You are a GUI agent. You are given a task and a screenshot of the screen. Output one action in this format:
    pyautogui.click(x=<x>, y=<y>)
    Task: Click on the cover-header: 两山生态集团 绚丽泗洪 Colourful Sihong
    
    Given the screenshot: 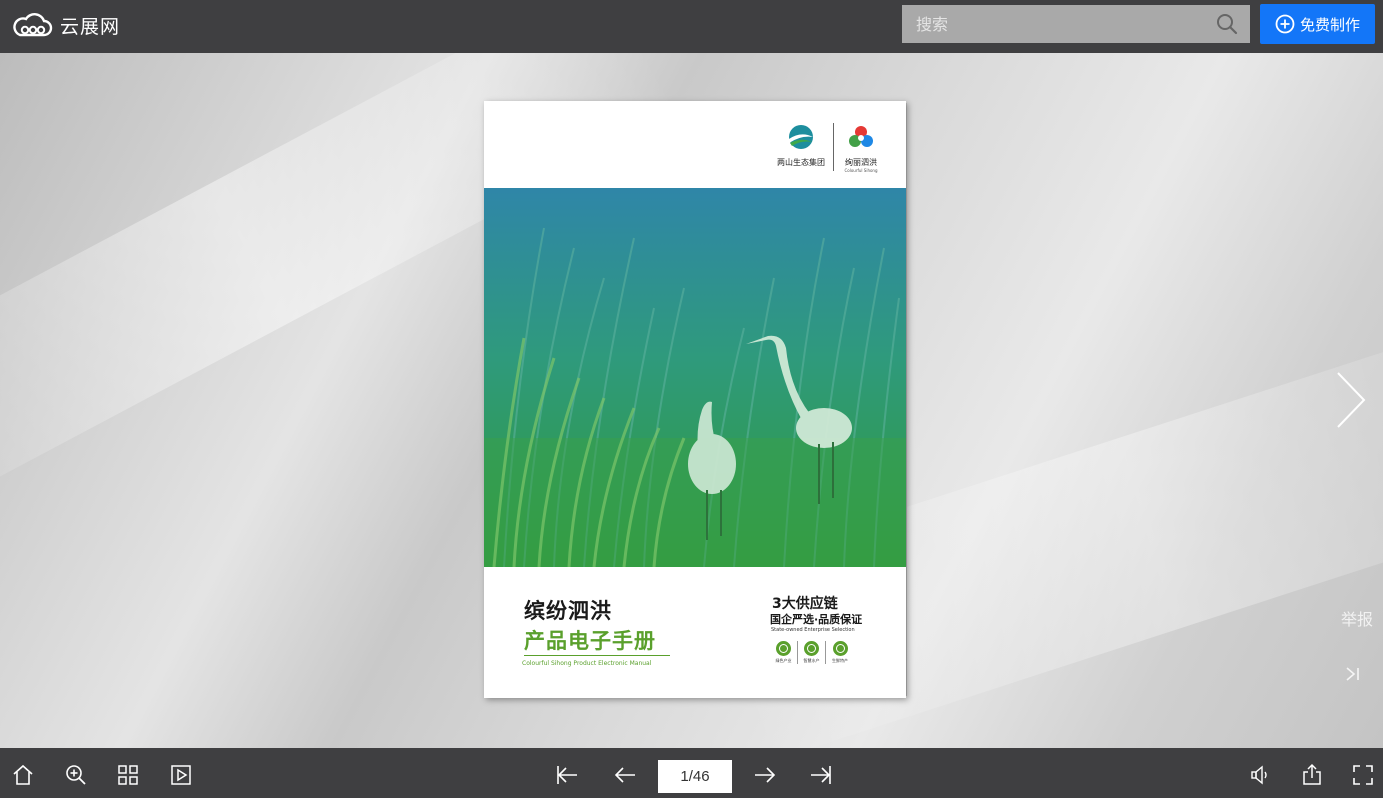 What is the action you would take?
    pyautogui.click(x=695, y=144)
    